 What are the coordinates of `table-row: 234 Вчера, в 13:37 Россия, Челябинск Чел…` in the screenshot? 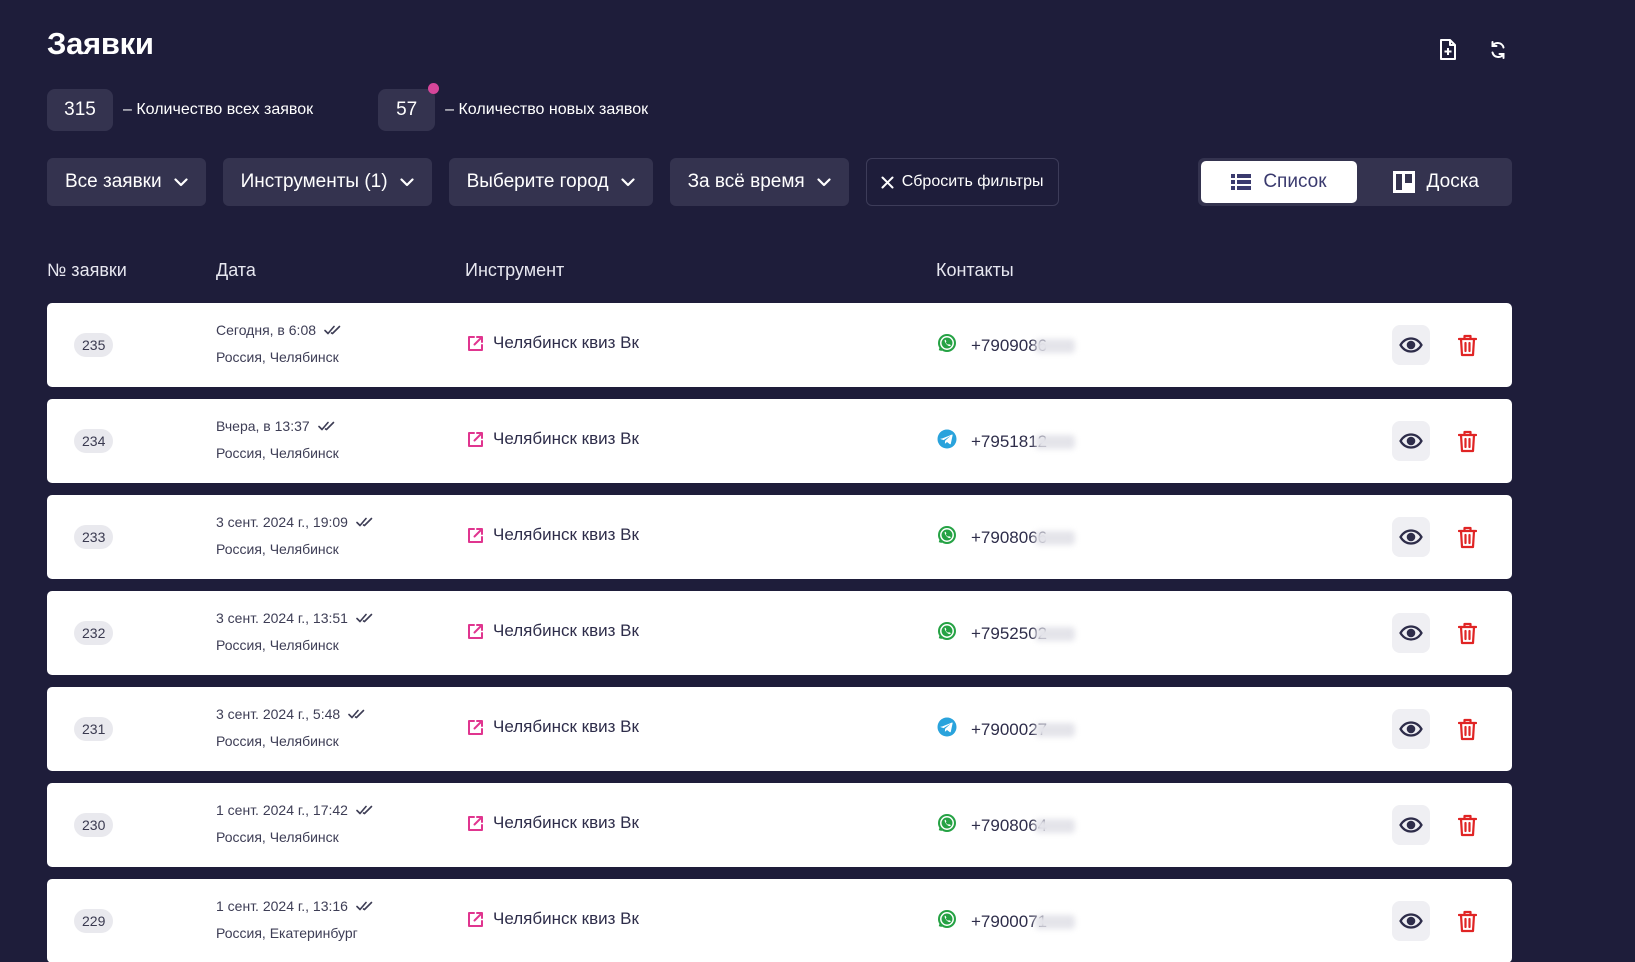 It's located at (779, 441).